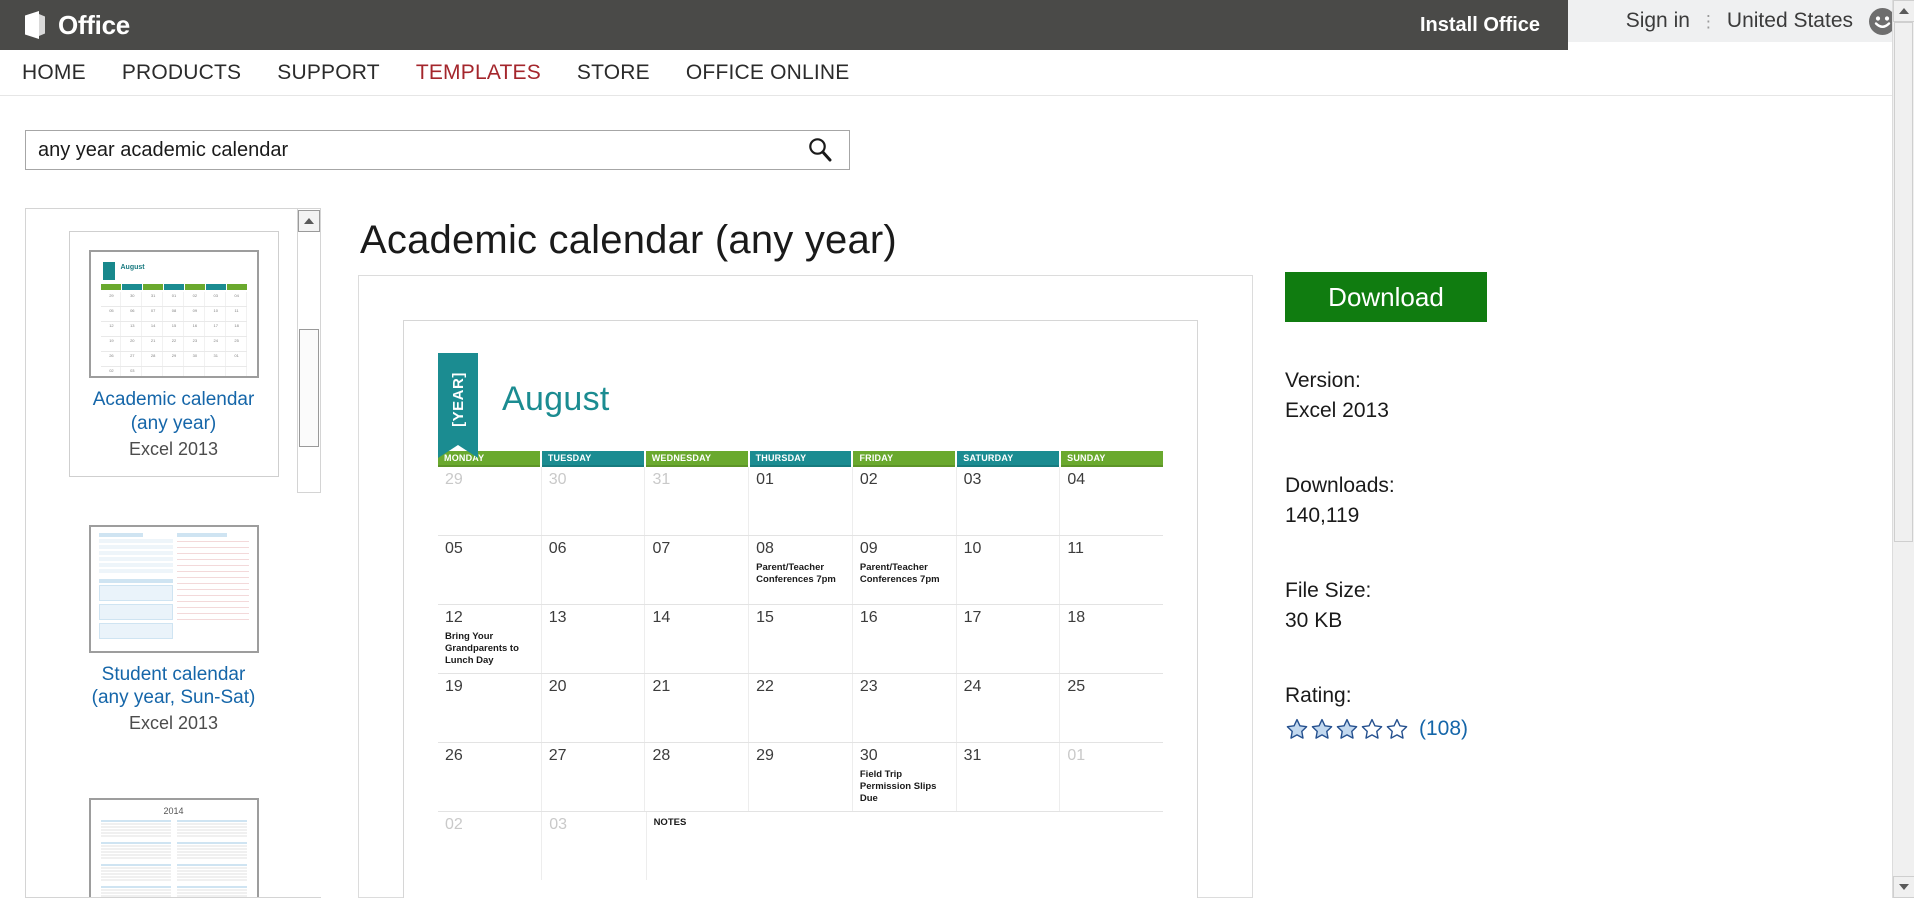 This screenshot has height=898, width=1914. Describe the element at coordinates (490, 777) in the screenshot. I see `calendar-day-cell: 26` at that location.